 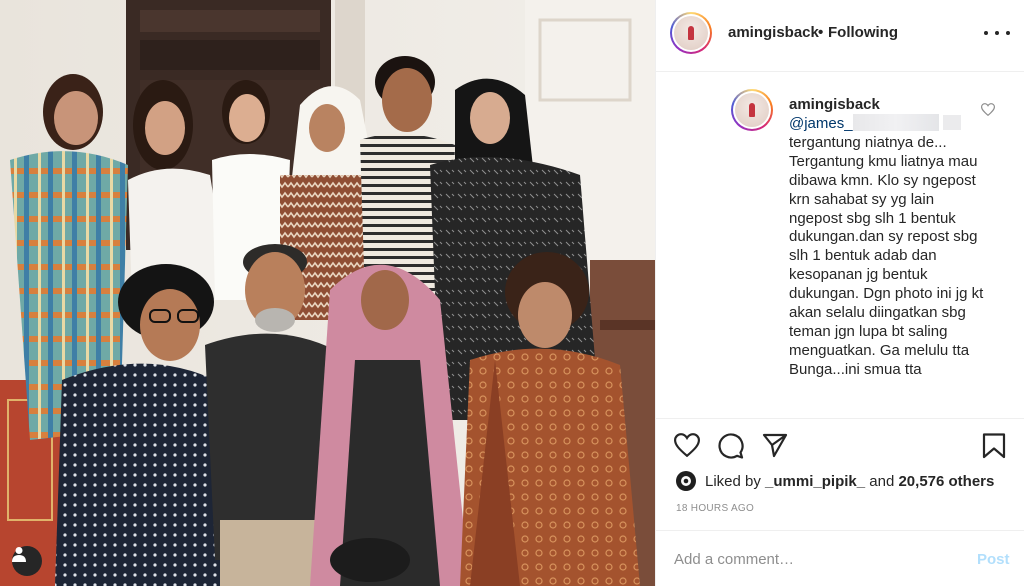 What do you see at coordinates (775, 445) in the screenshot?
I see `share-icon` at bounding box center [775, 445].